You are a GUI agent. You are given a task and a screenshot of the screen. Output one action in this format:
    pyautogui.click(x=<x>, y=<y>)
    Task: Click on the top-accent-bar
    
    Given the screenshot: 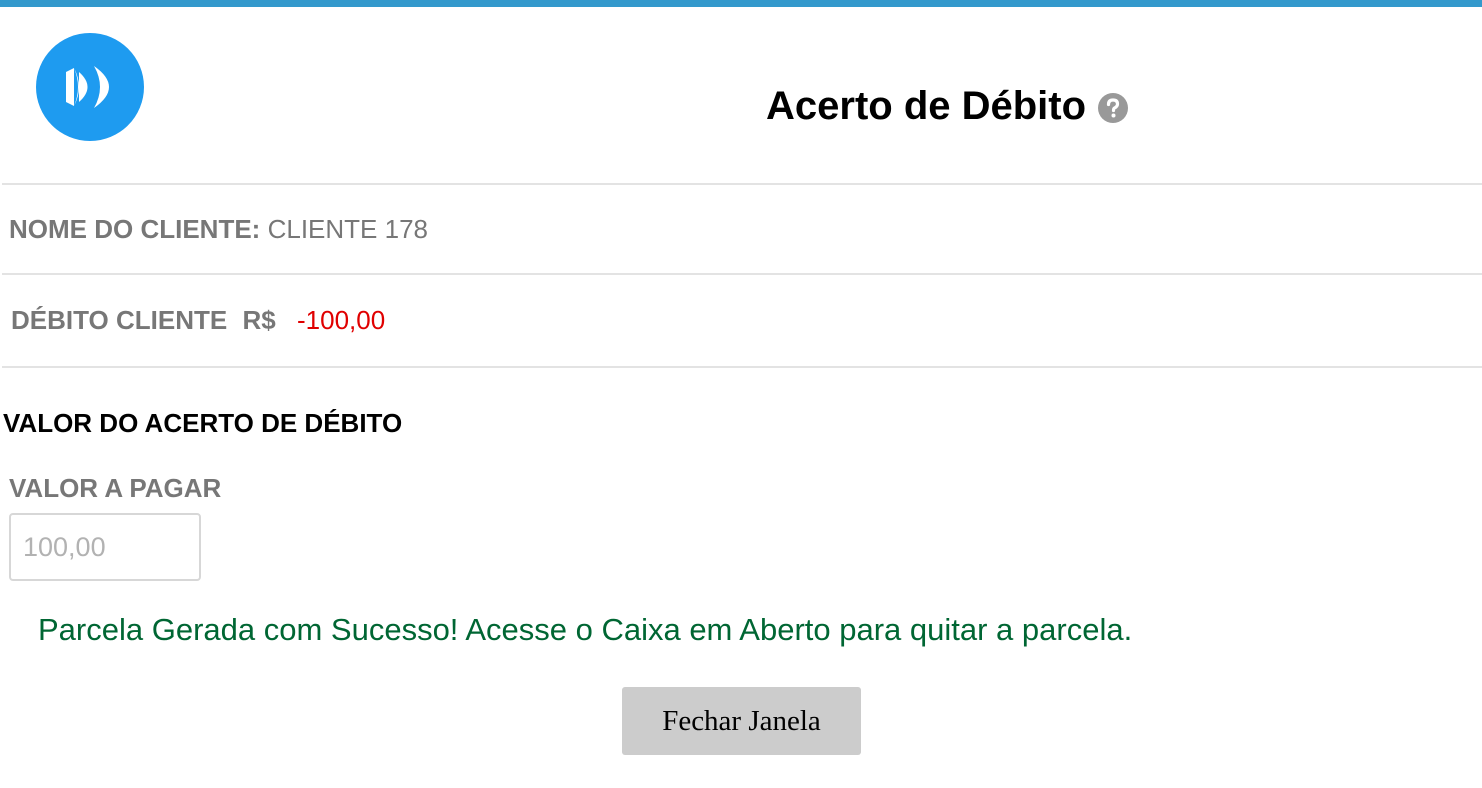 What is the action you would take?
    pyautogui.click(x=741, y=3)
    